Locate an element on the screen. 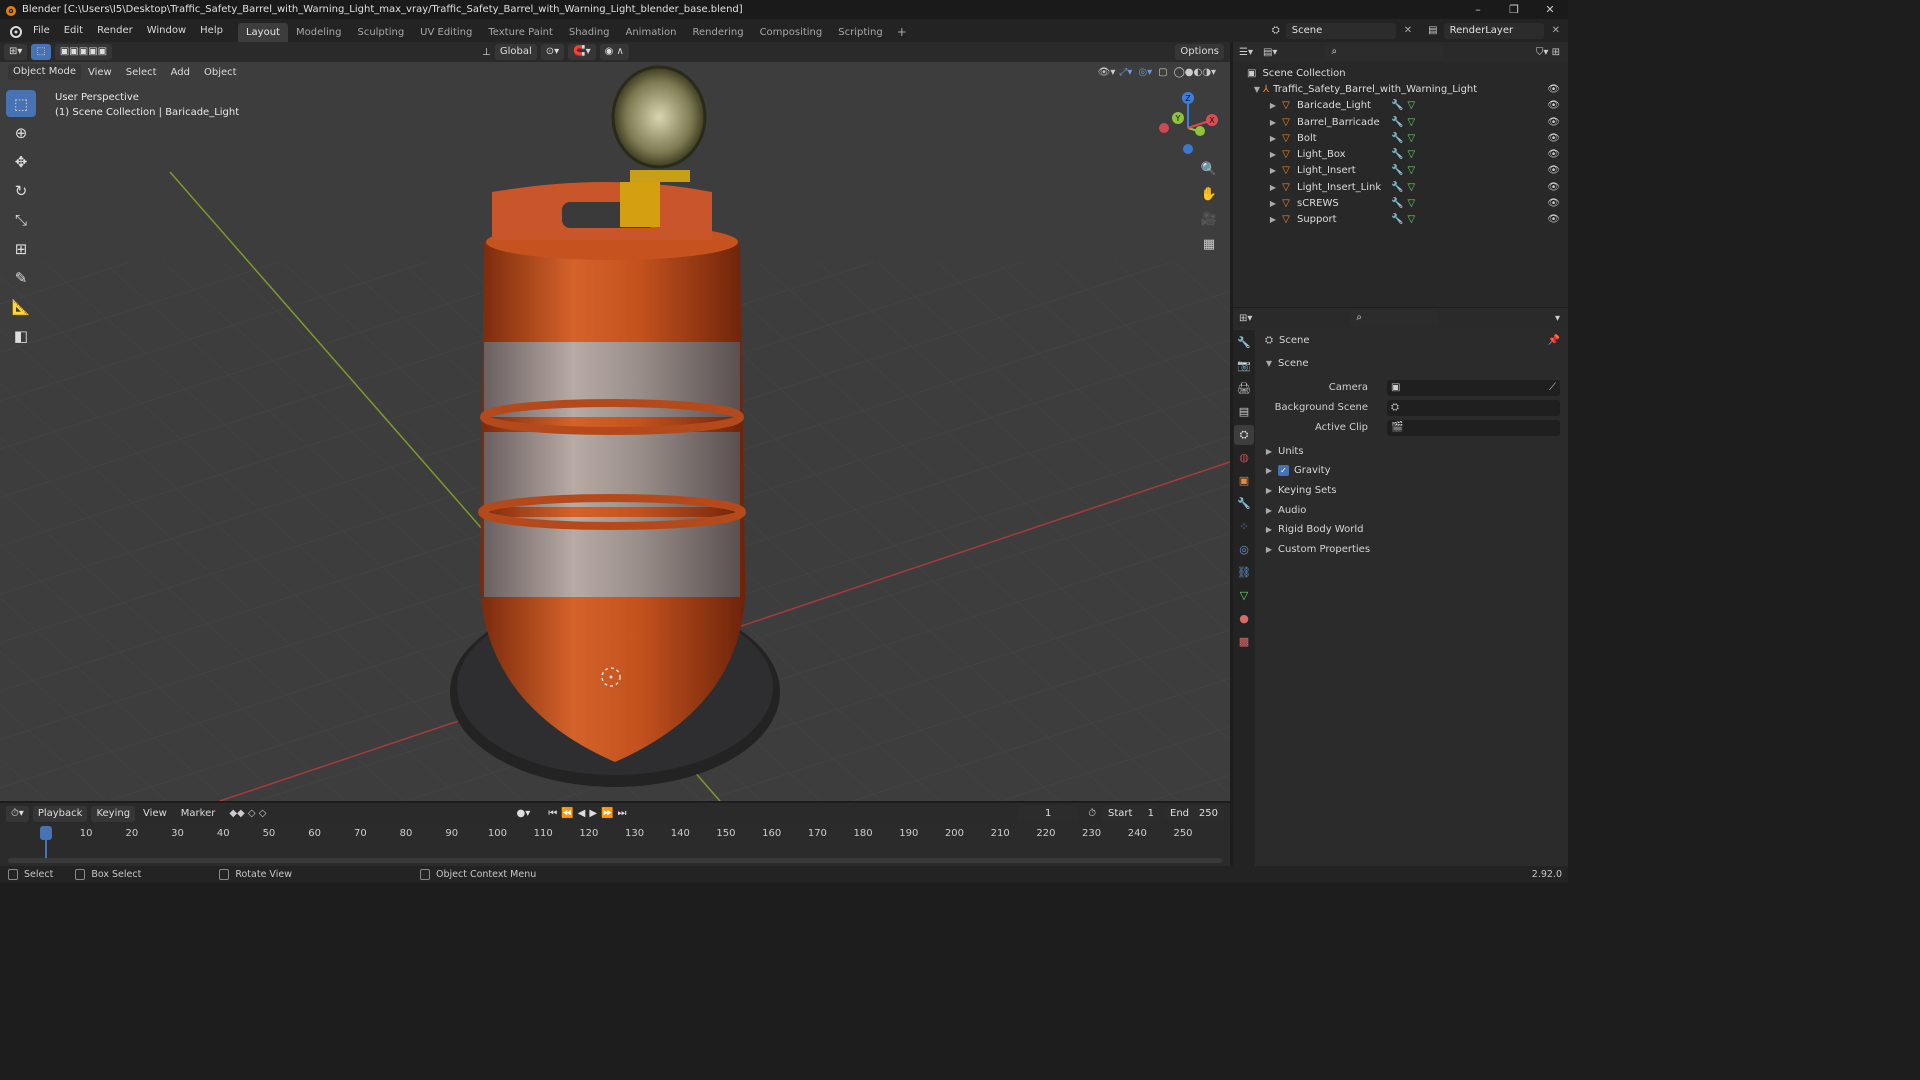 This screenshot has width=1920, height=1080. expand-arrow-icon: ▼ is located at coordinates (1257, 89).